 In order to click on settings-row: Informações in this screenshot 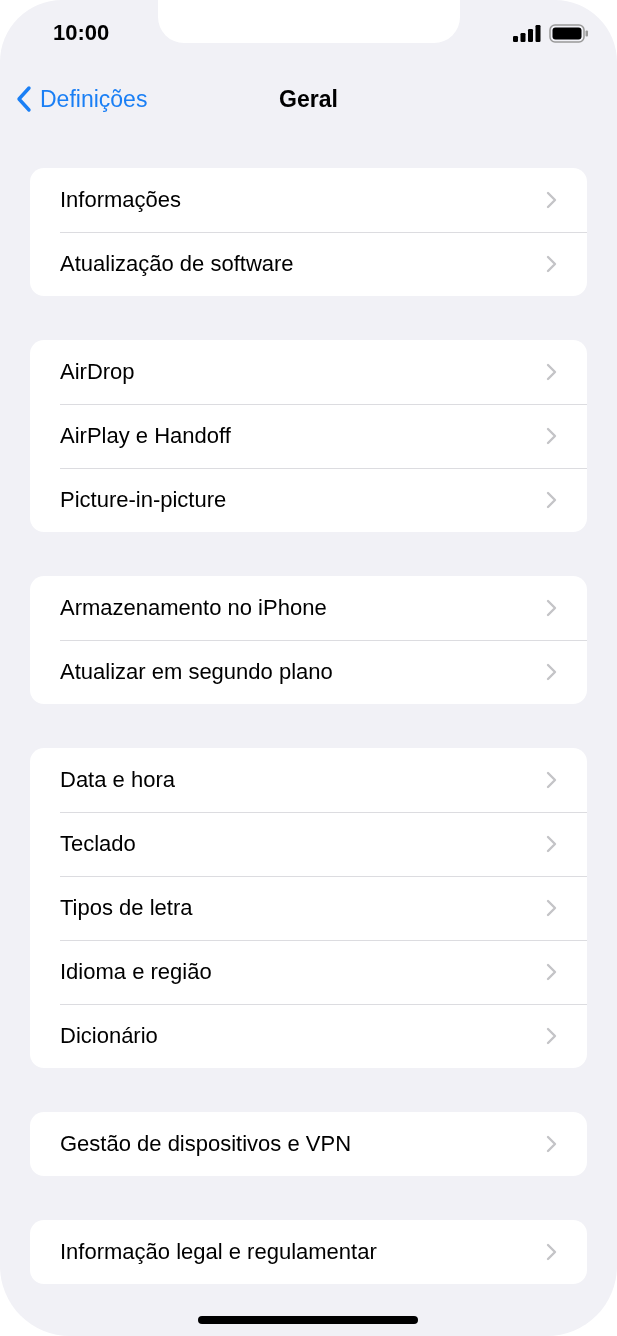, I will do `click(308, 200)`.